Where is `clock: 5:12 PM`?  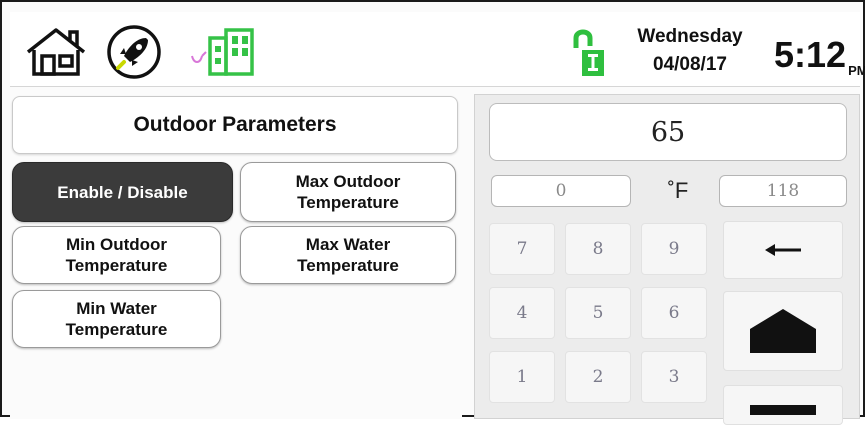 clock: 5:12 PM is located at coordinates (819, 56).